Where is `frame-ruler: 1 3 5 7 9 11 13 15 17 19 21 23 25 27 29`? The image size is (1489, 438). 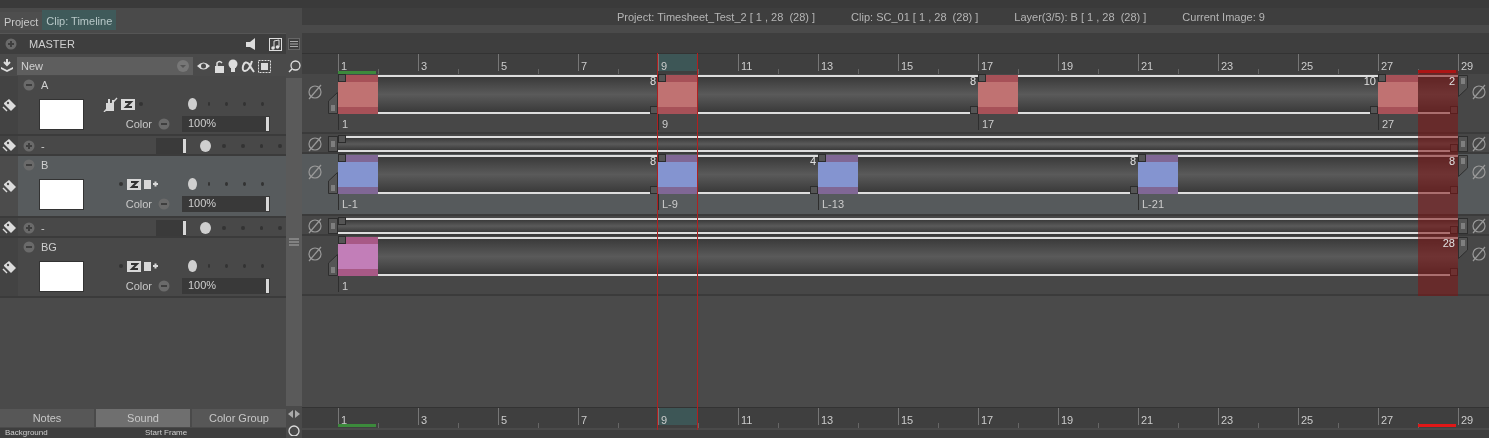 frame-ruler: 1 3 5 7 9 11 13 15 17 19 21 23 25 27 29 is located at coordinates (895, 417).